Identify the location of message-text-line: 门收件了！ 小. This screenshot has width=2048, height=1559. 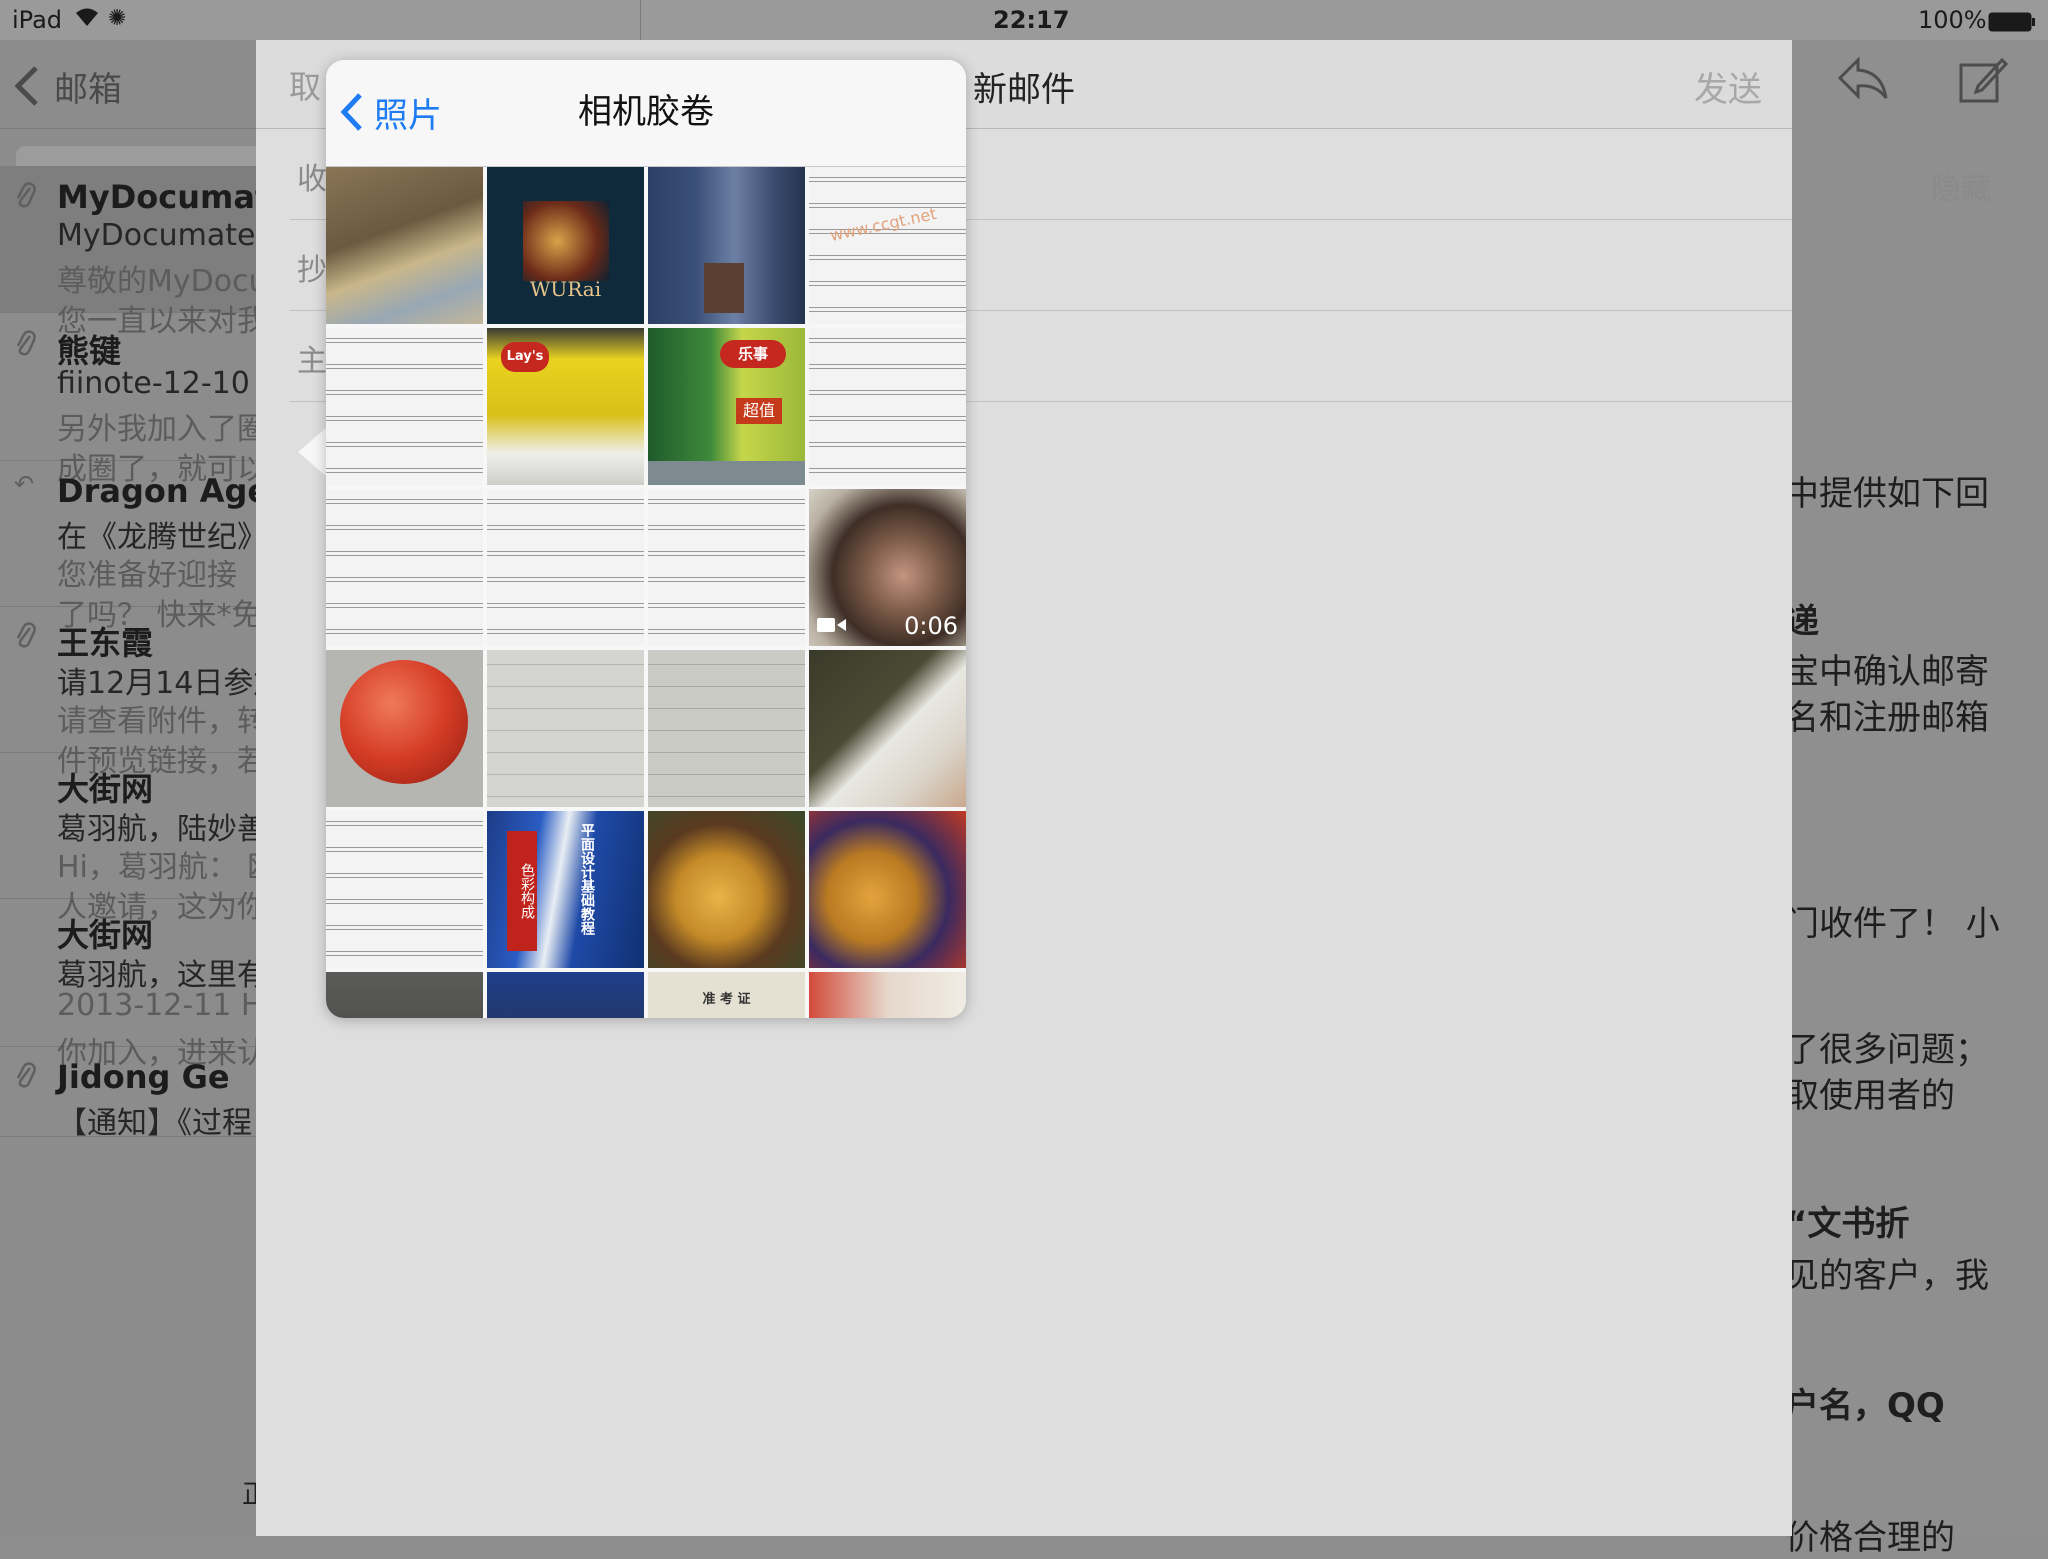
(1892, 924).